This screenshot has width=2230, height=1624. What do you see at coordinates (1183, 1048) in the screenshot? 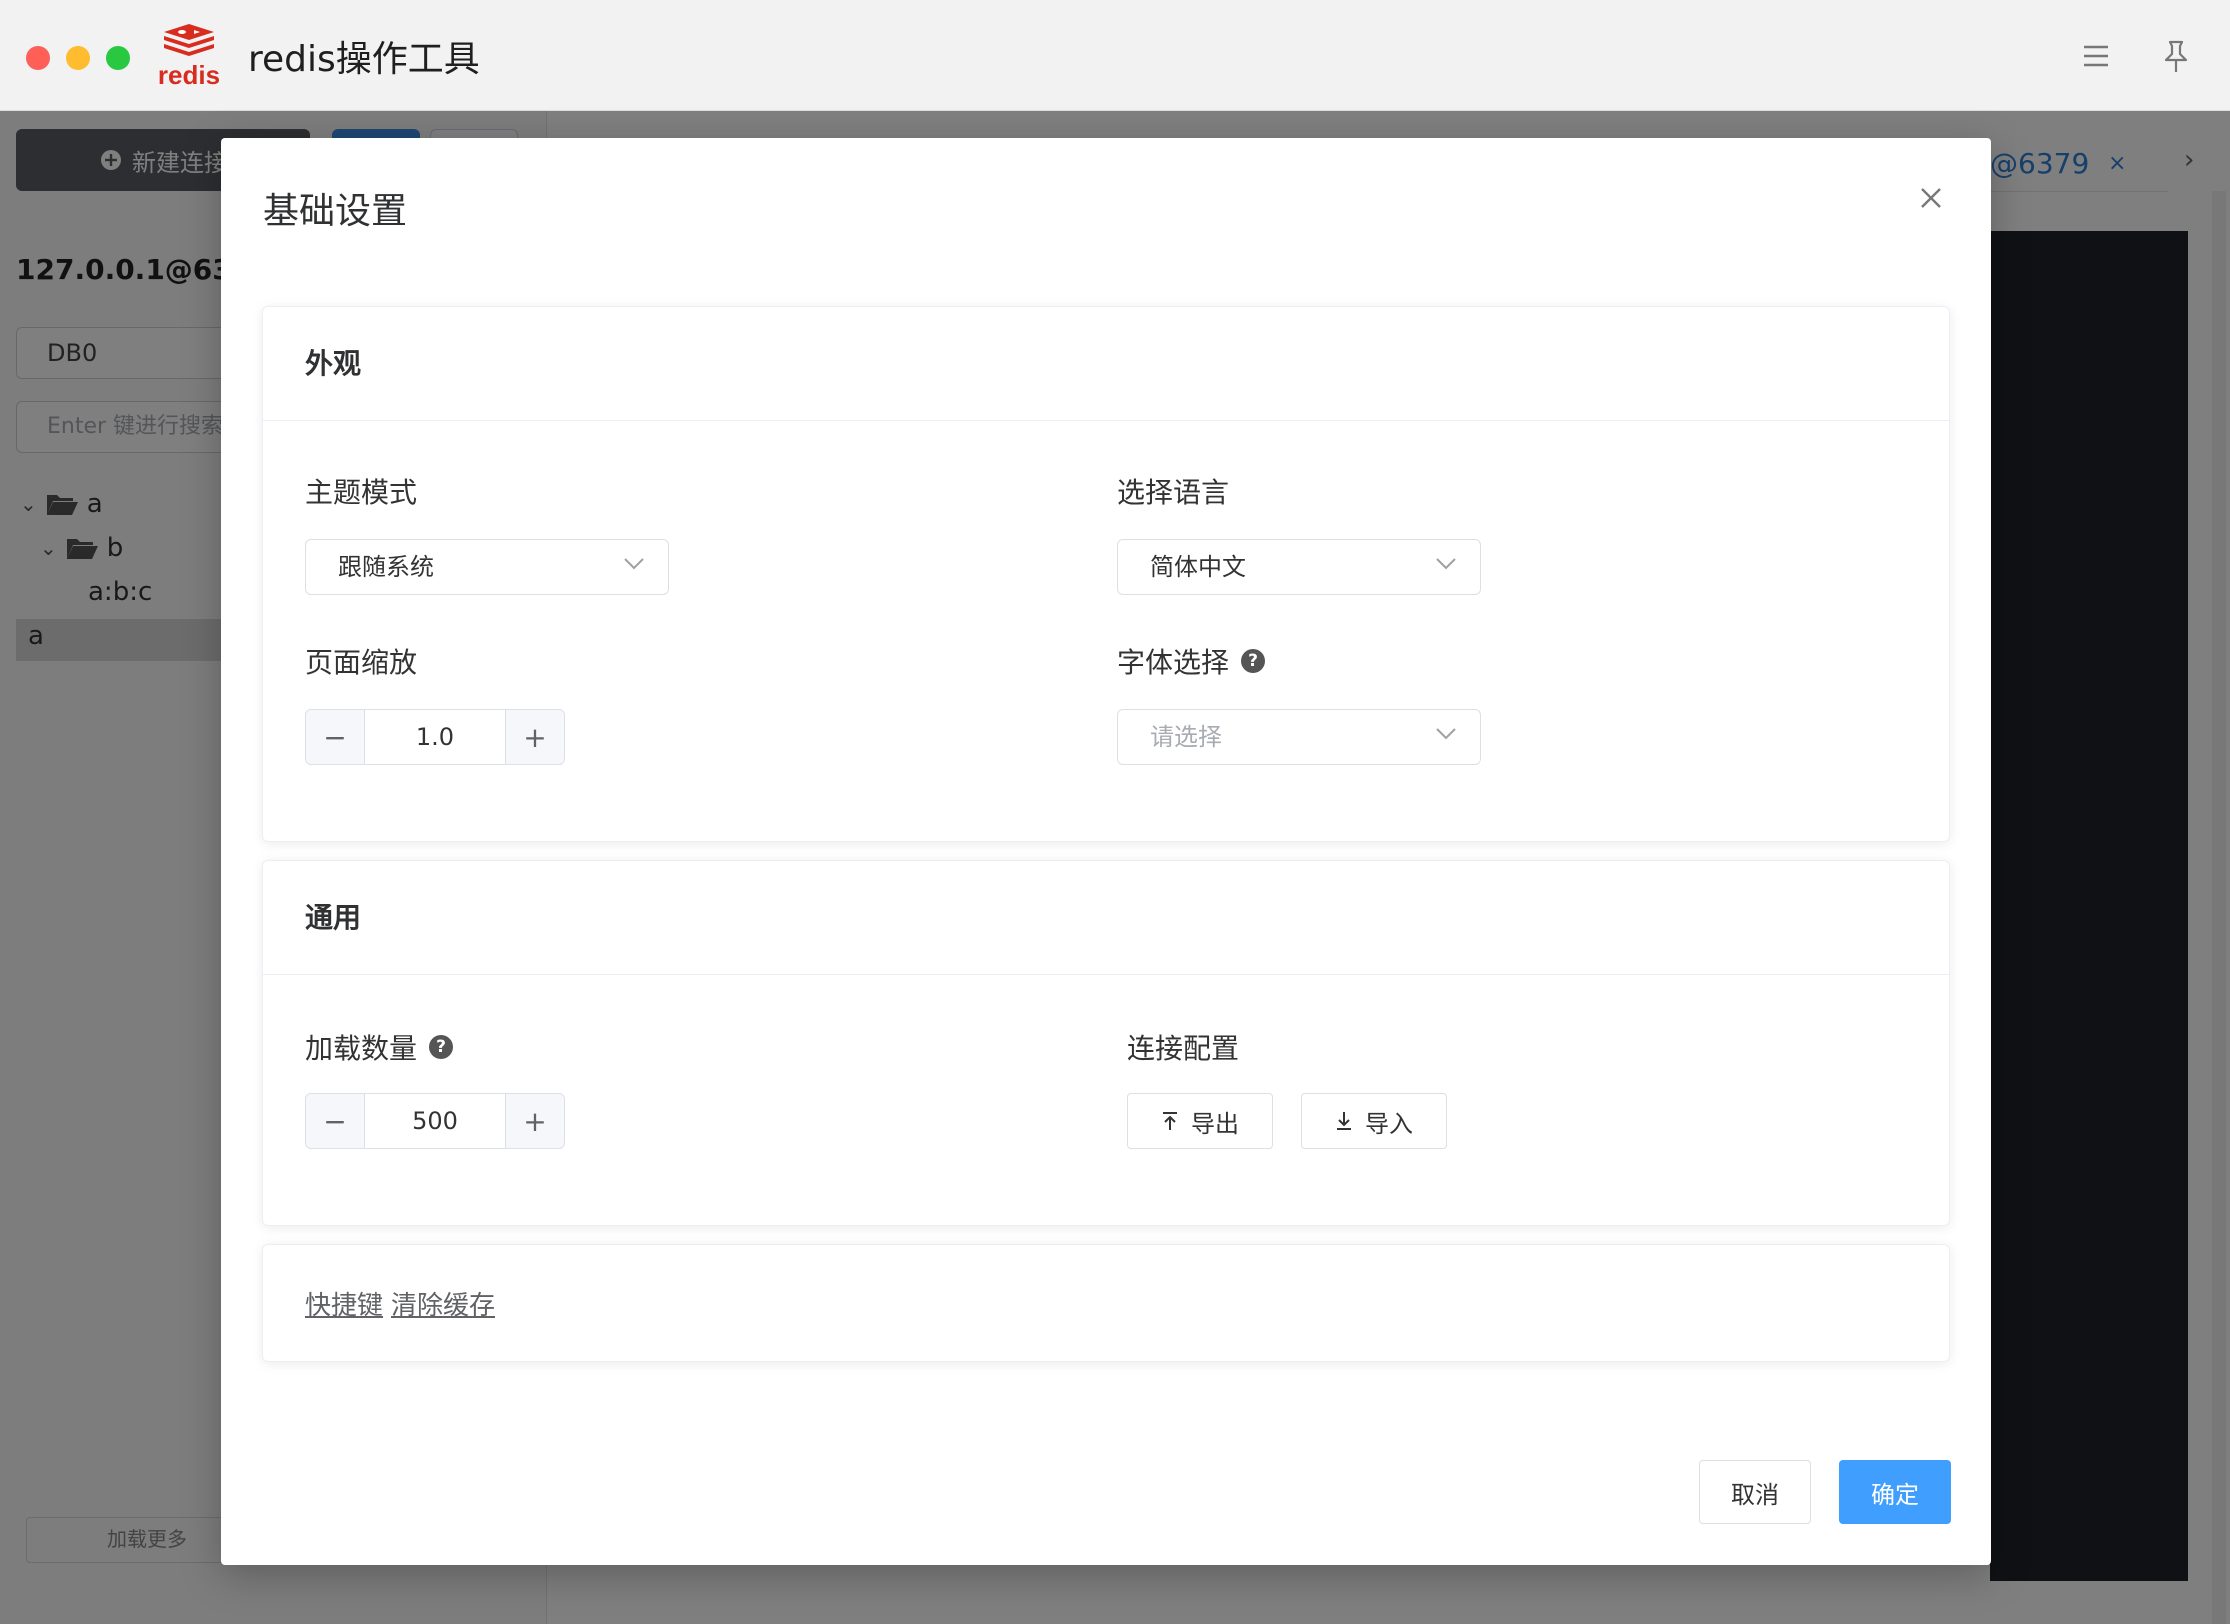
I see `connection-config-label: 连接配置` at bounding box center [1183, 1048].